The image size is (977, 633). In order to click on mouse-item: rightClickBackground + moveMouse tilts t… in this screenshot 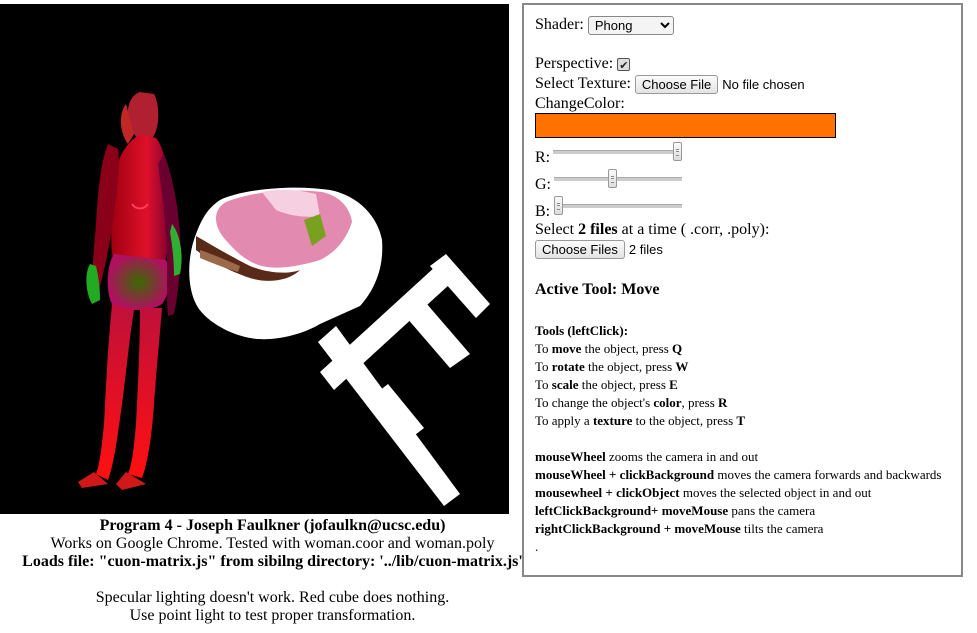, I will do `click(679, 528)`.